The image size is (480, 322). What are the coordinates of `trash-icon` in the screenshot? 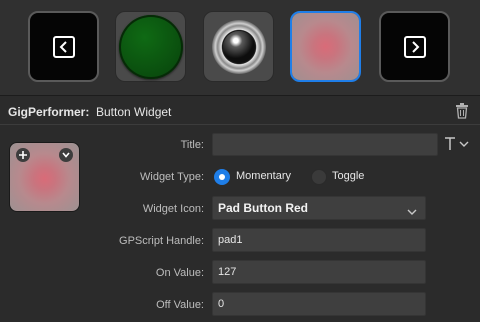 It's located at (462, 111).